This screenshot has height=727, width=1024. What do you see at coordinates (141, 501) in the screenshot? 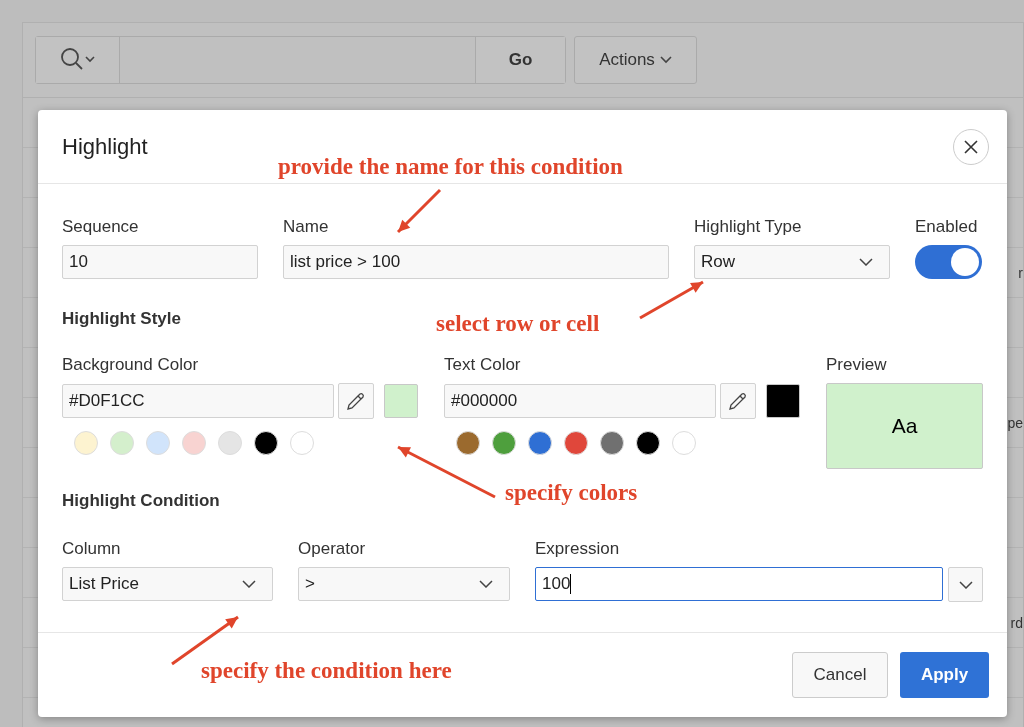
I see `section-heading: Highlight Condition` at bounding box center [141, 501].